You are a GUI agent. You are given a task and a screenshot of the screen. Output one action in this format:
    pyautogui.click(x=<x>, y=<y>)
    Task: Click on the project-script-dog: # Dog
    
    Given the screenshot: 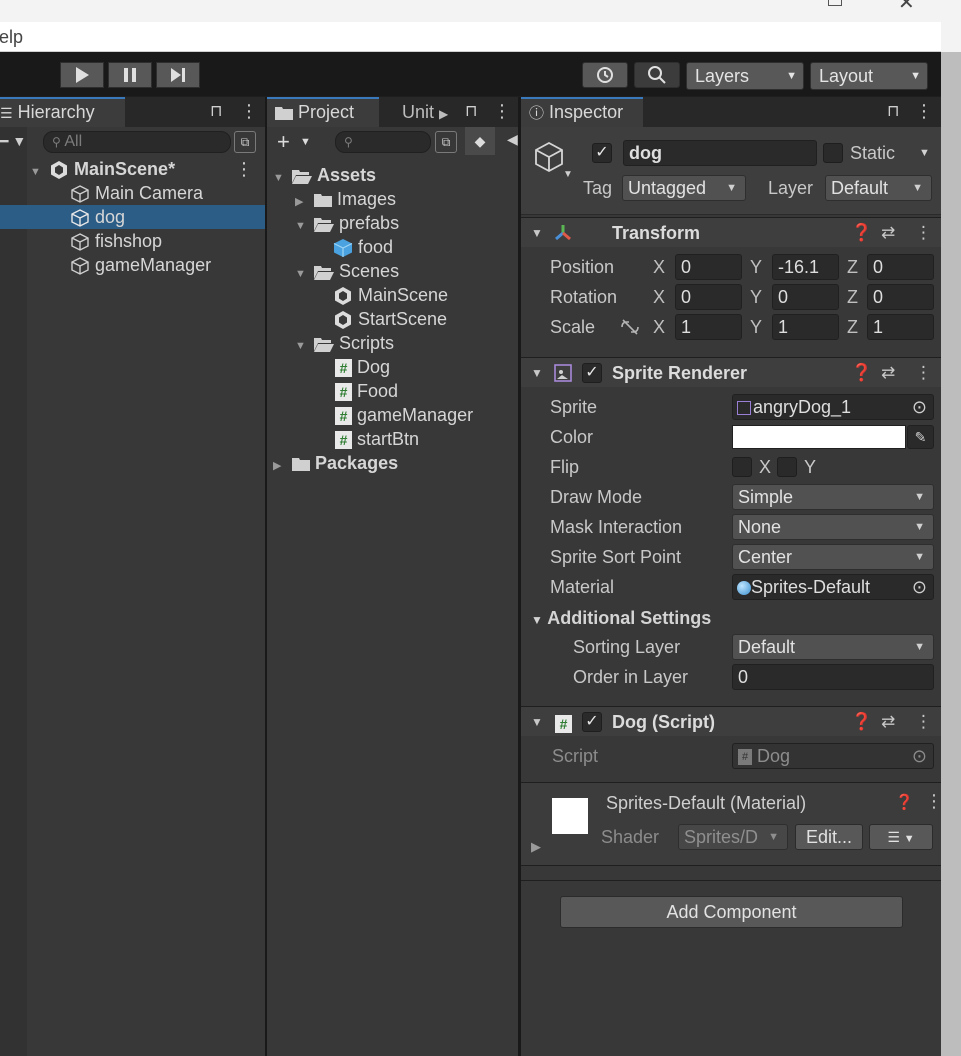 What is the action you would take?
    pyautogui.click(x=362, y=367)
    